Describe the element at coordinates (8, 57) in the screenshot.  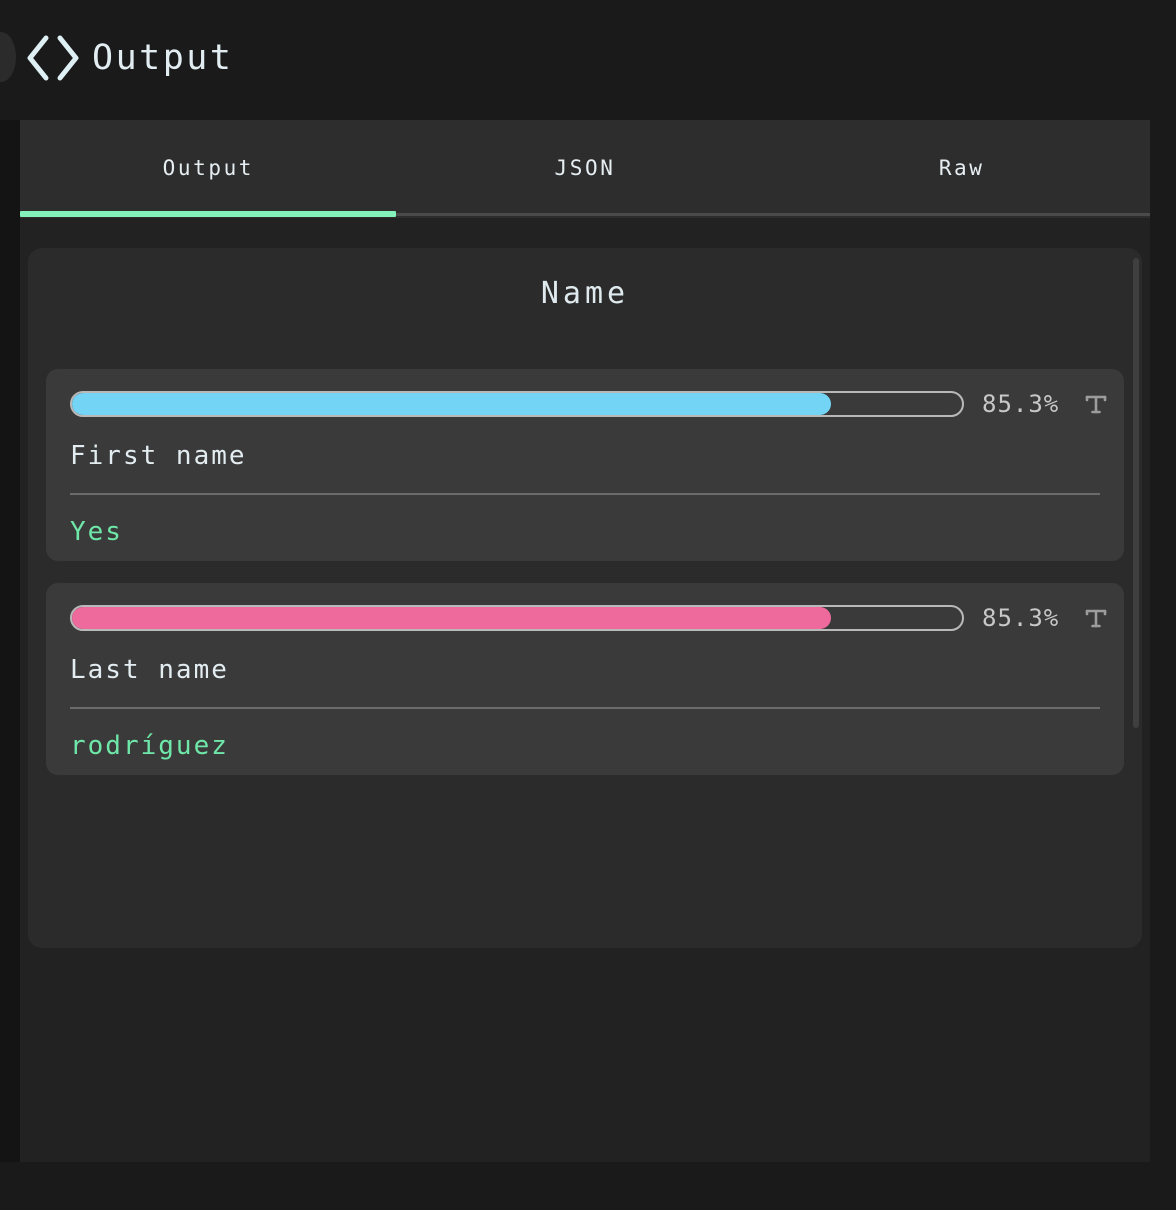
I see `header-orb-decoration` at that location.